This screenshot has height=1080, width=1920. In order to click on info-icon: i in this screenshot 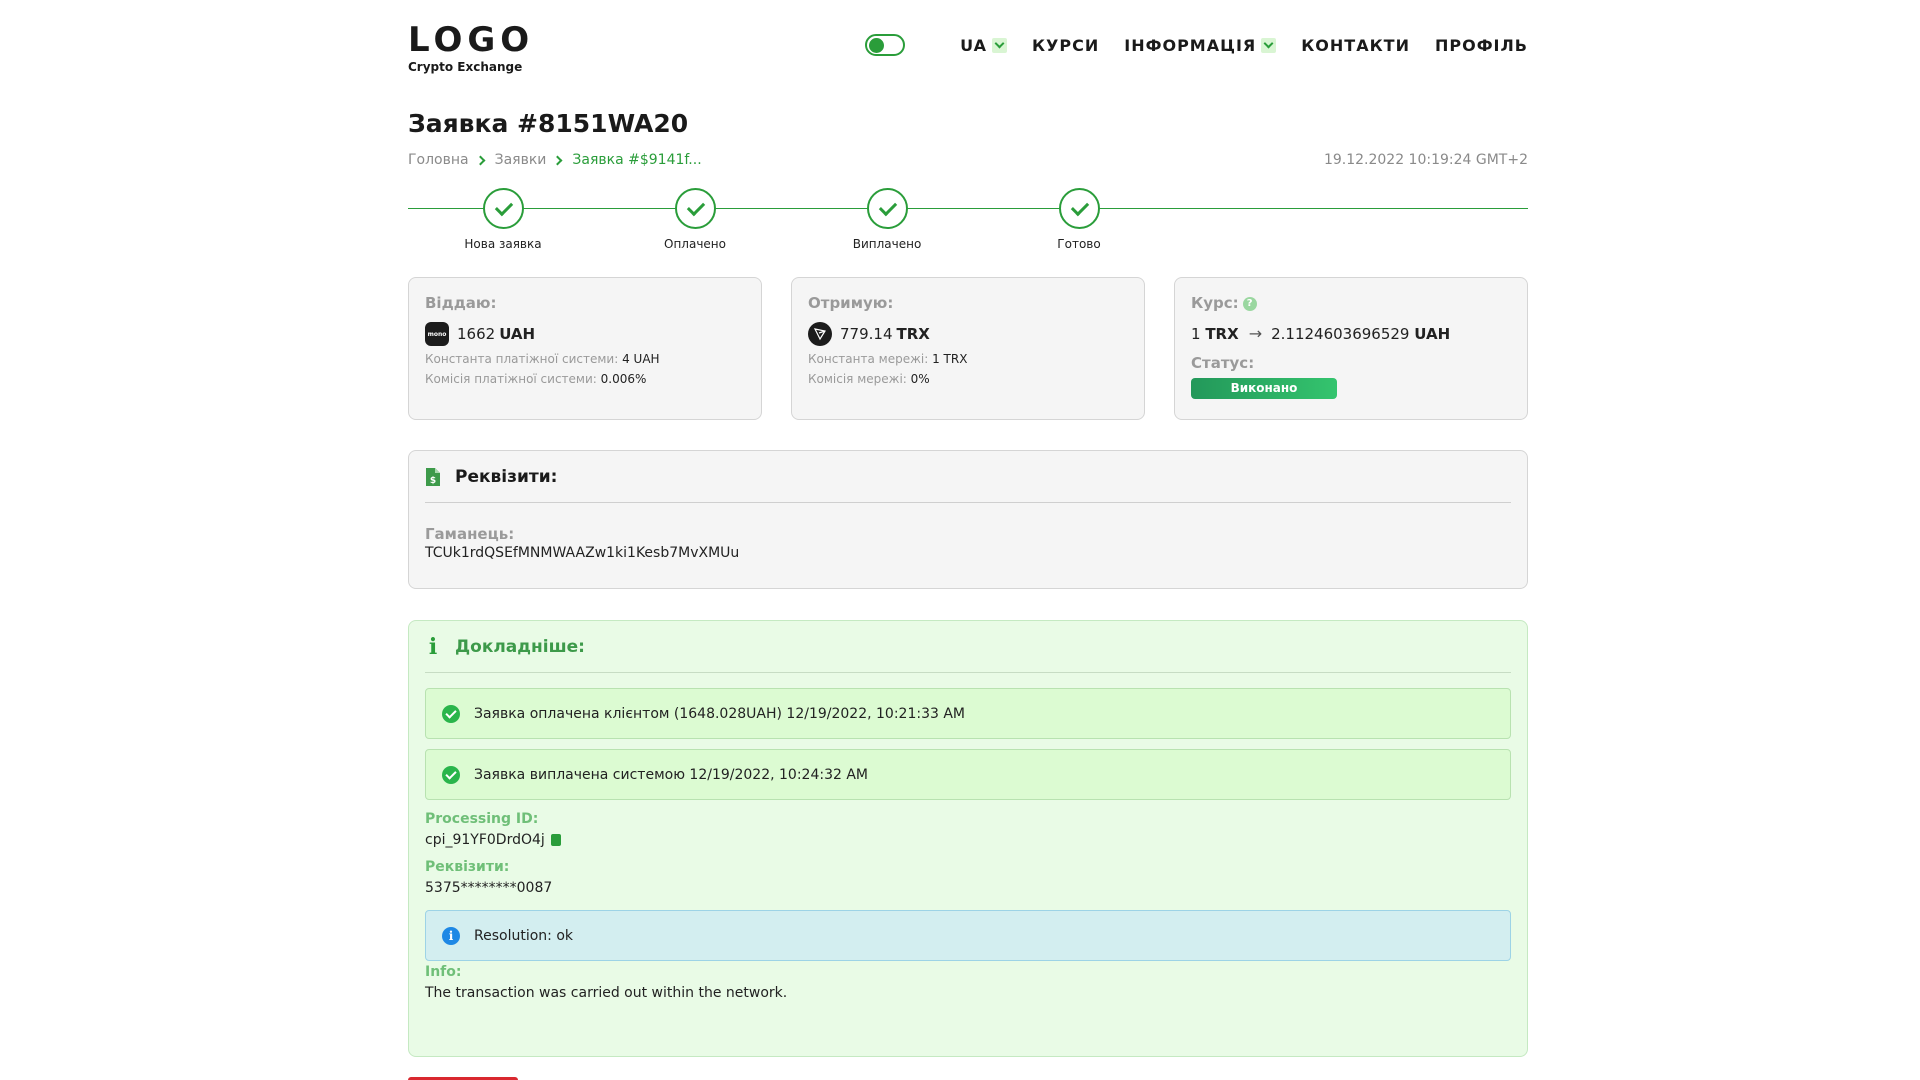, I will do `click(433, 646)`.